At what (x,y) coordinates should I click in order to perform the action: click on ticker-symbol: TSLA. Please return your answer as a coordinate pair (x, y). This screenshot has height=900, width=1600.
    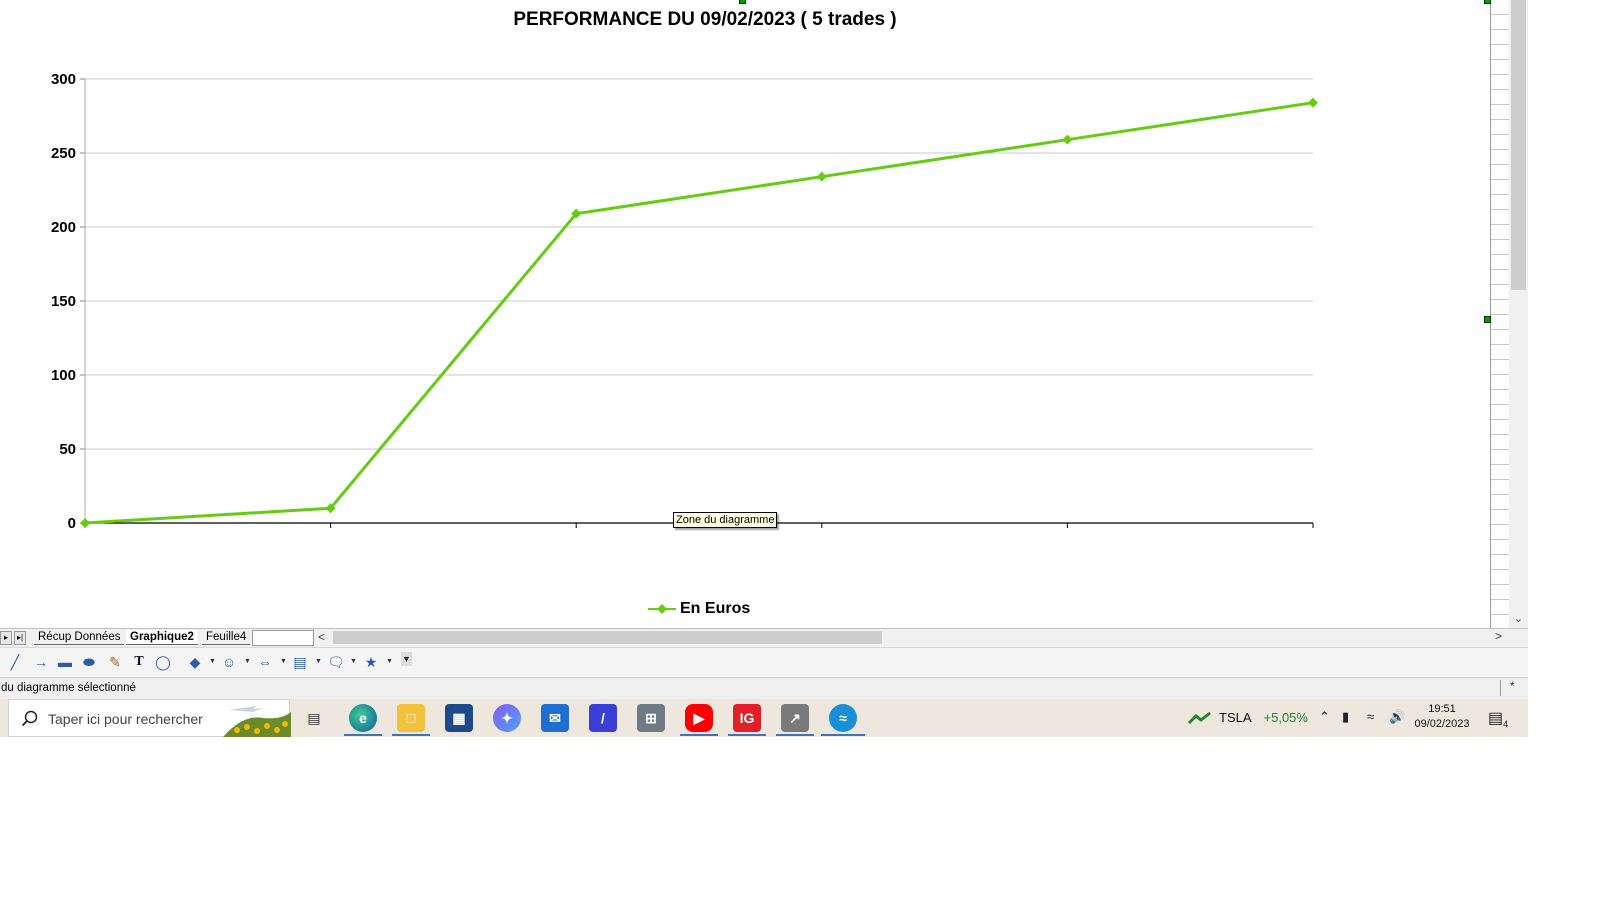
    Looking at the image, I should click on (1235, 717).